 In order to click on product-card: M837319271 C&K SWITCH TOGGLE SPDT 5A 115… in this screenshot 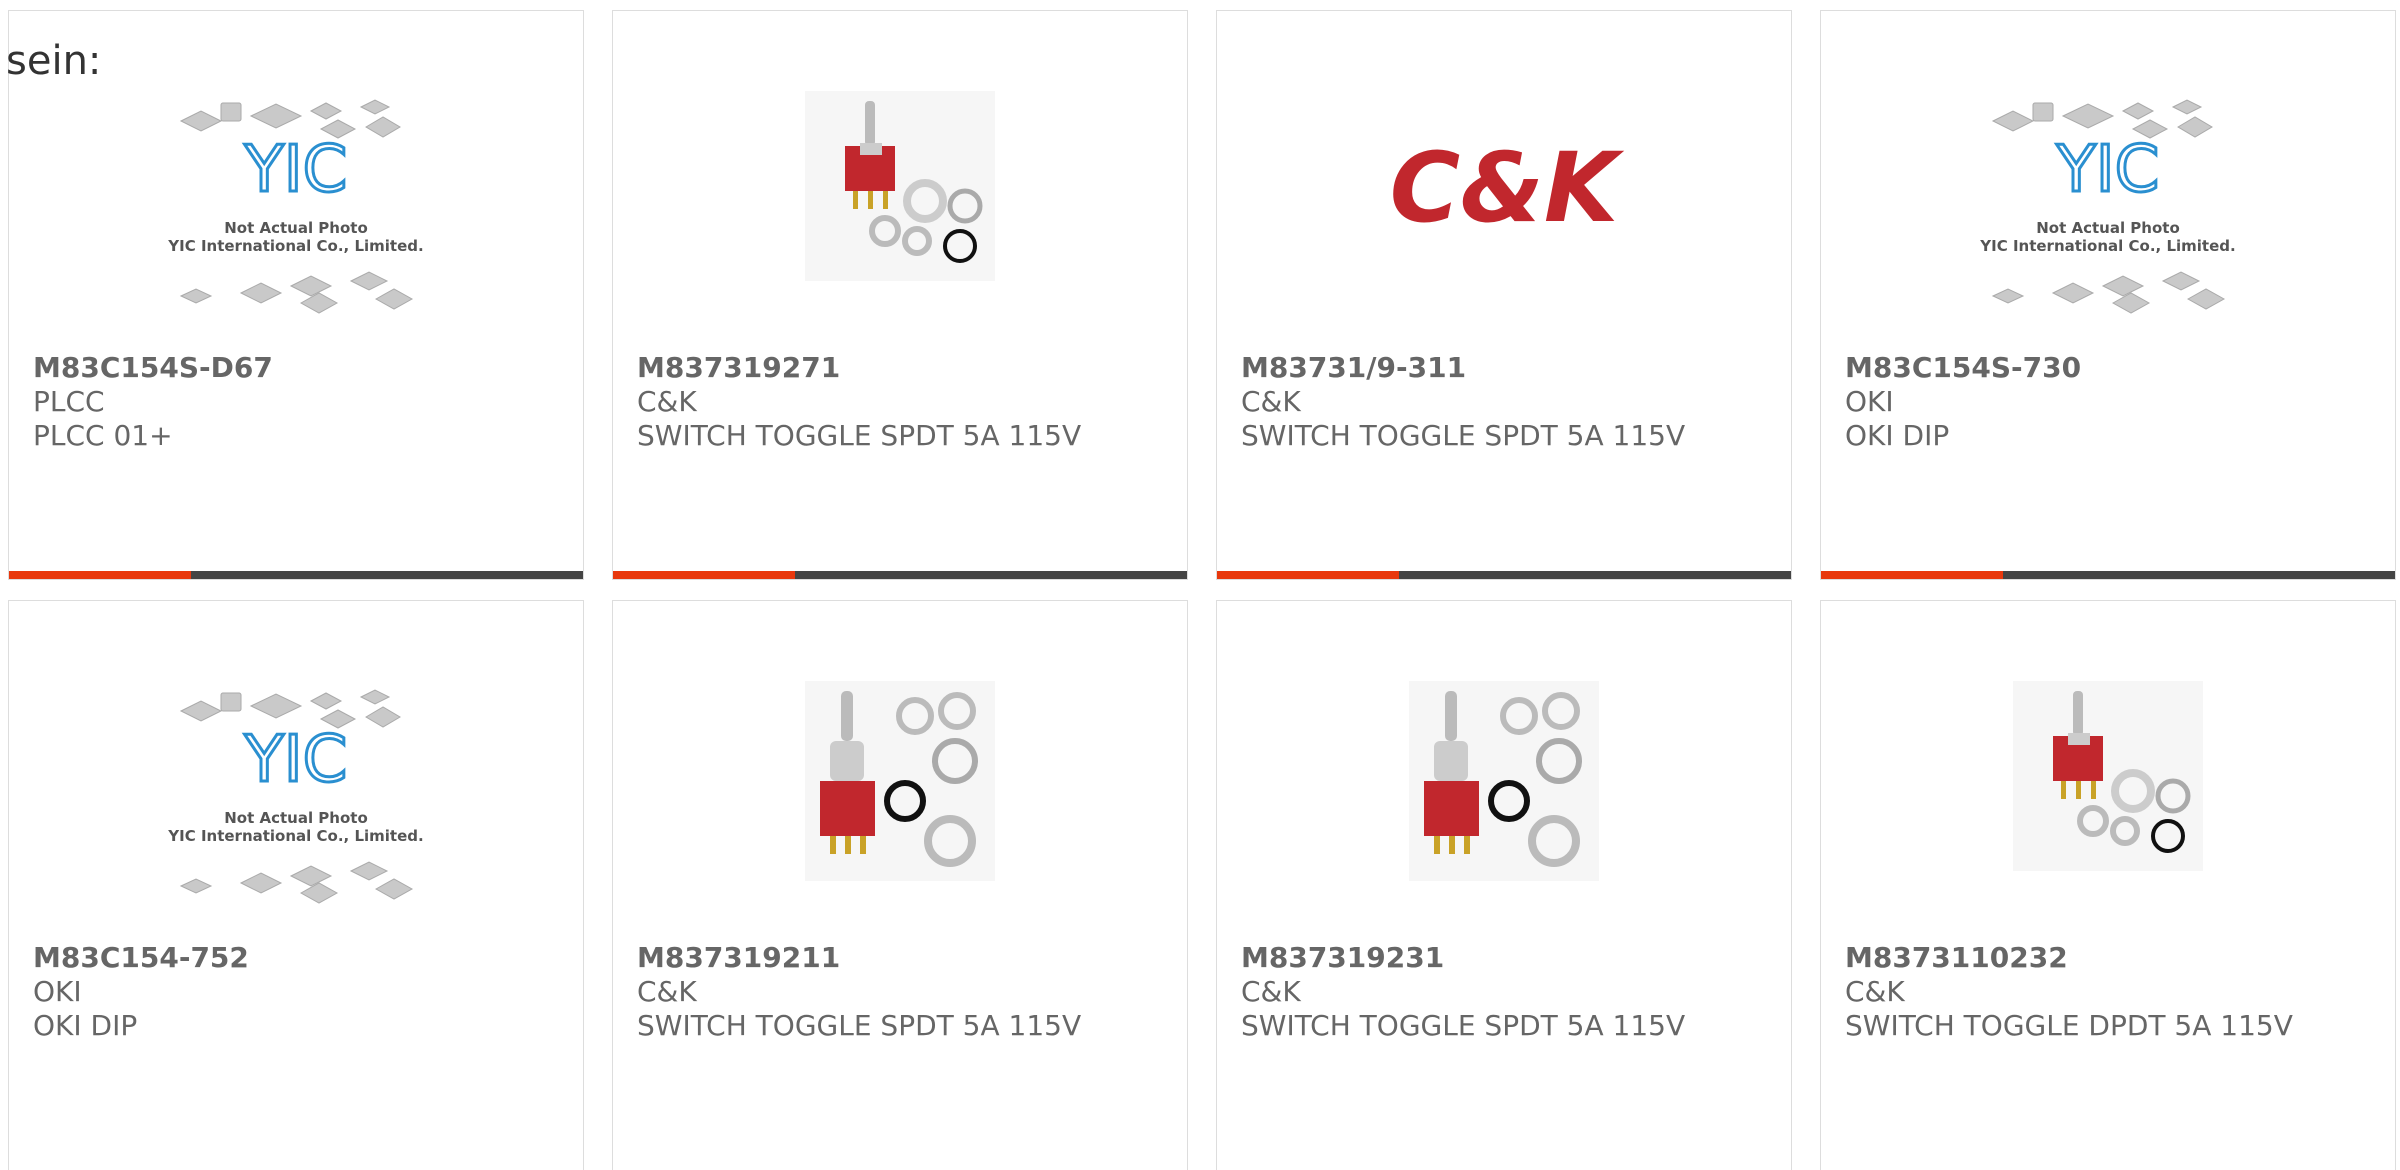, I will do `click(900, 295)`.